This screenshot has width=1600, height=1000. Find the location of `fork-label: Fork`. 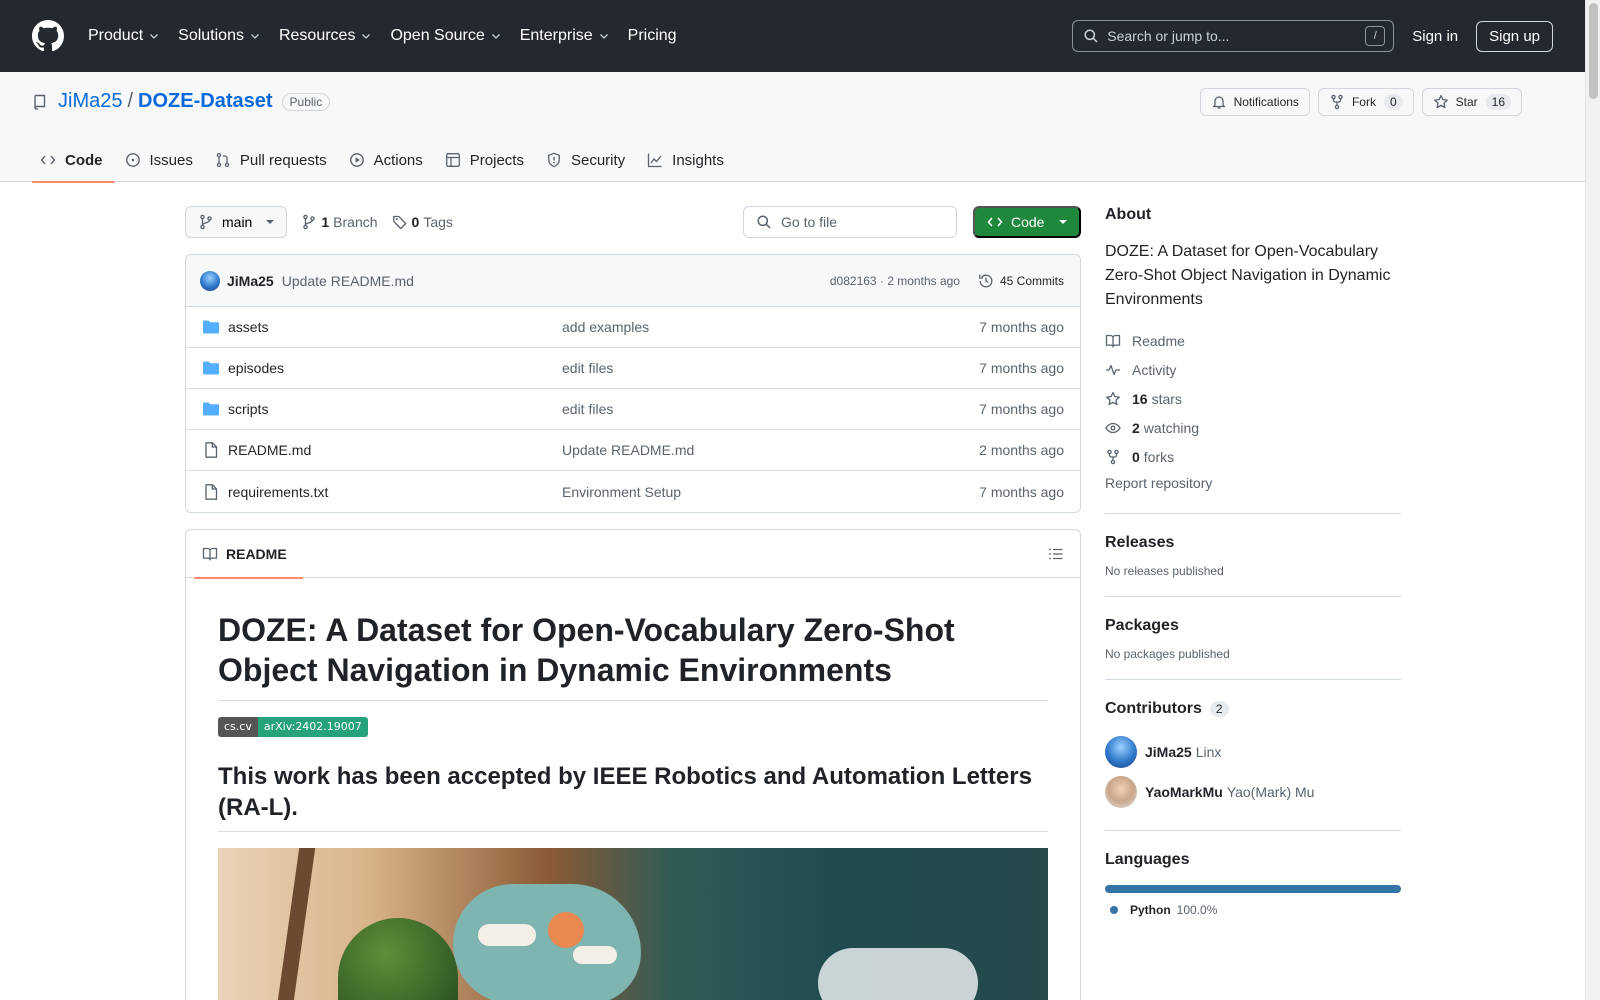

fork-label: Fork is located at coordinates (1363, 102).